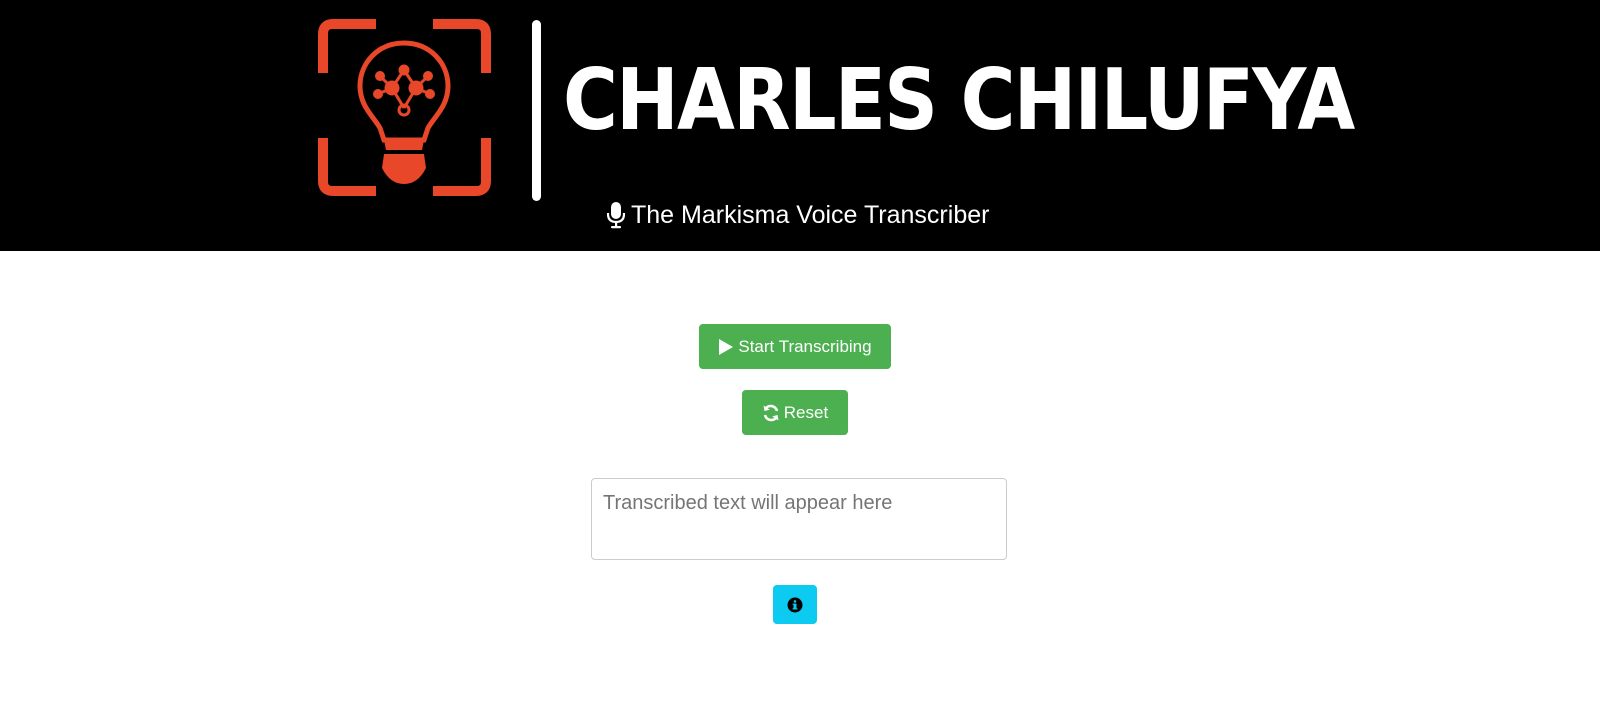 This screenshot has width=1600, height=727. Describe the element at coordinates (806, 412) in the screenshot. I see `reset-button-label: Reset` at that location.